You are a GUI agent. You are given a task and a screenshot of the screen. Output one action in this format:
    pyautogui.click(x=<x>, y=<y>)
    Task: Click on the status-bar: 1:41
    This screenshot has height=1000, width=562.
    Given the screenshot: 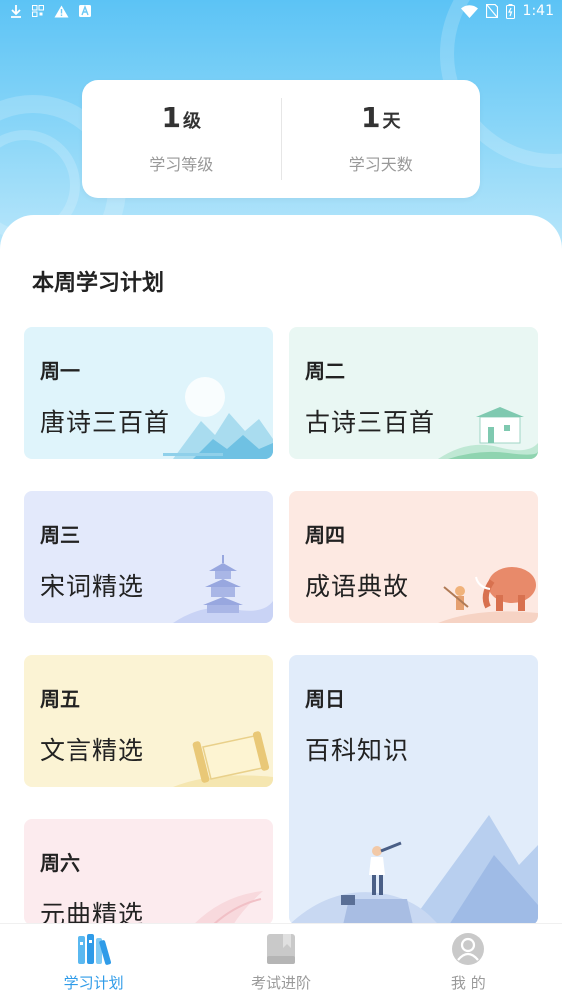 What is the action you would take?
    pyautogui.click(x=281, y=13)
    